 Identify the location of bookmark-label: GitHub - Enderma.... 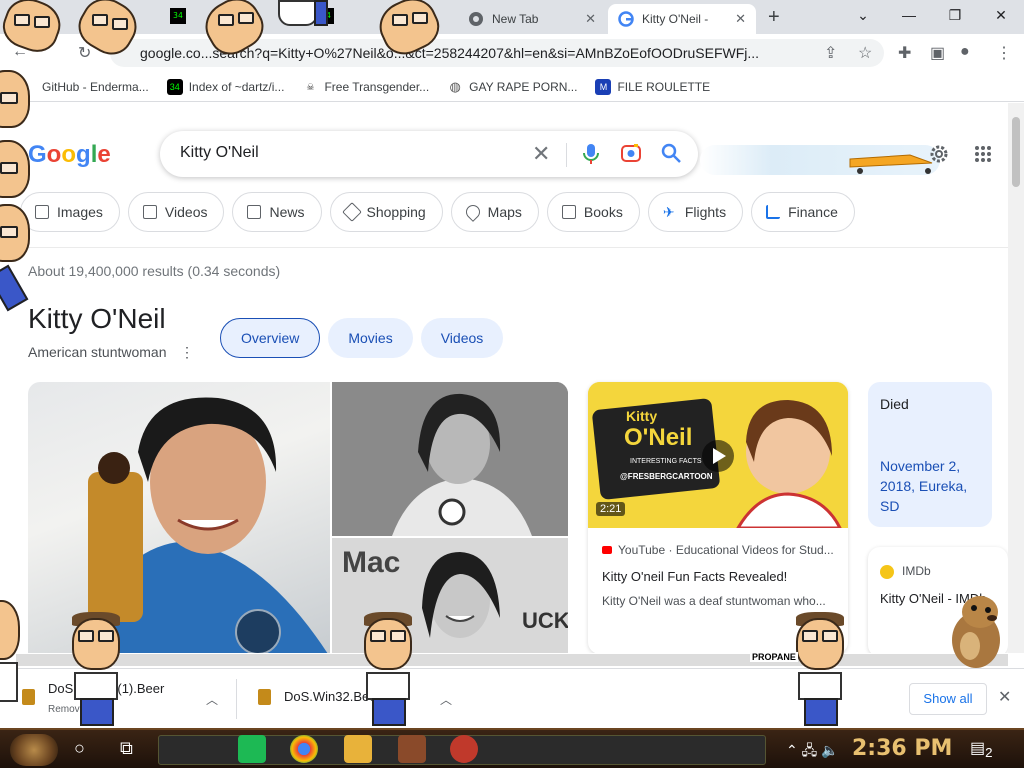
(95, 86).